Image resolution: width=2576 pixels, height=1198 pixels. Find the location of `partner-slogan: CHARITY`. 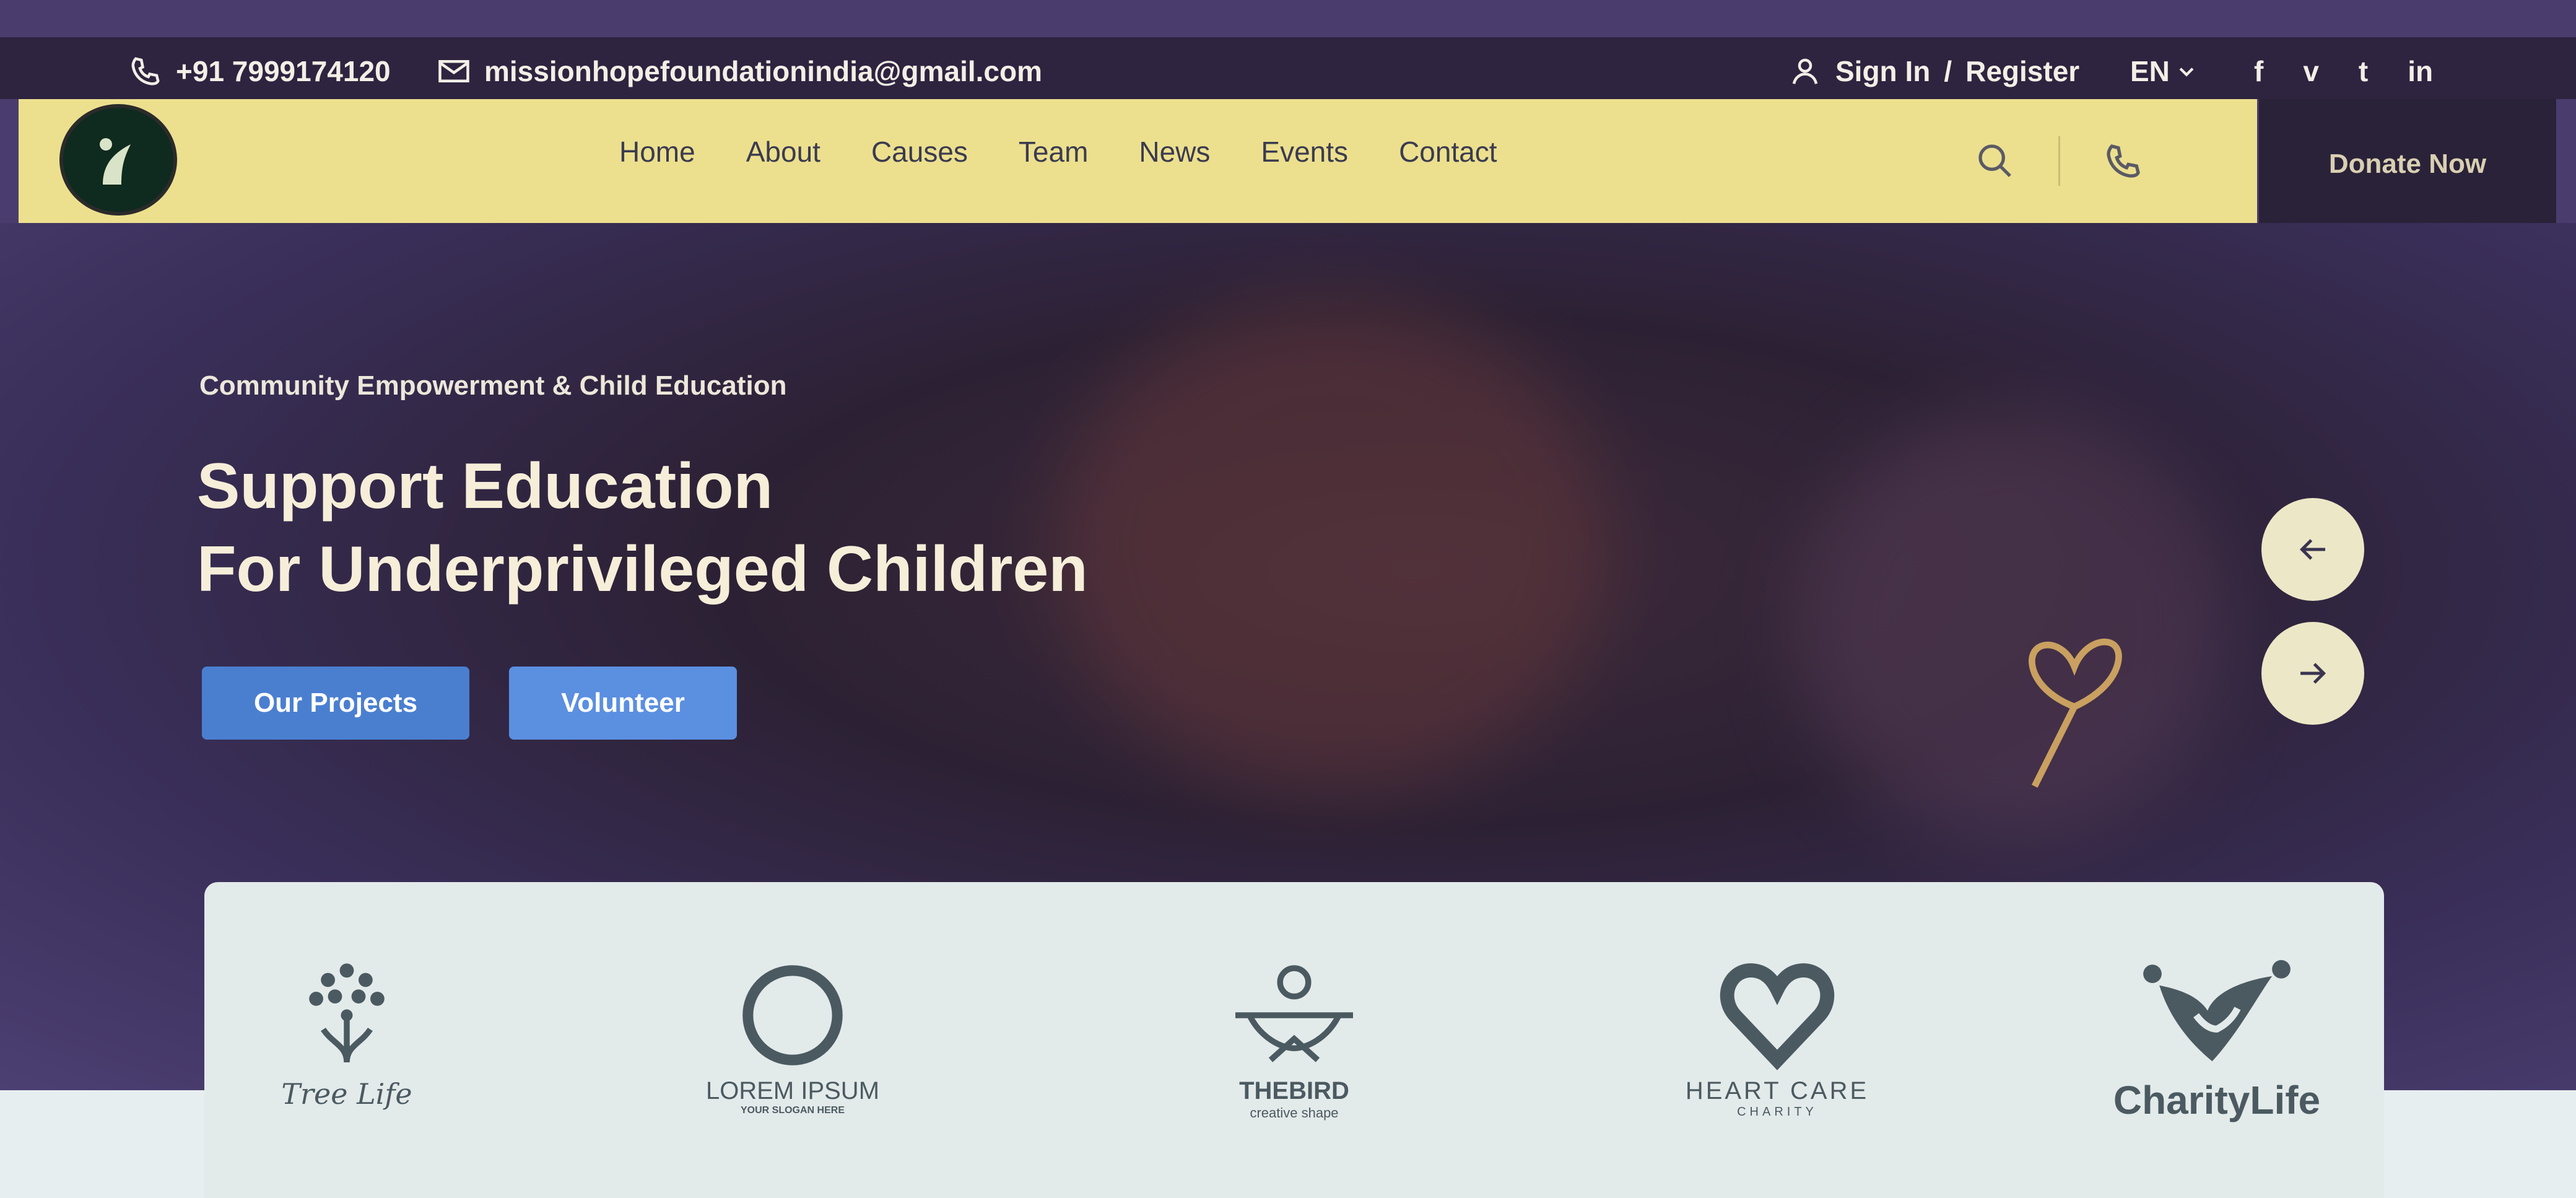

partner-slogan: CHARITY is located at coordinates (1777, 1112).